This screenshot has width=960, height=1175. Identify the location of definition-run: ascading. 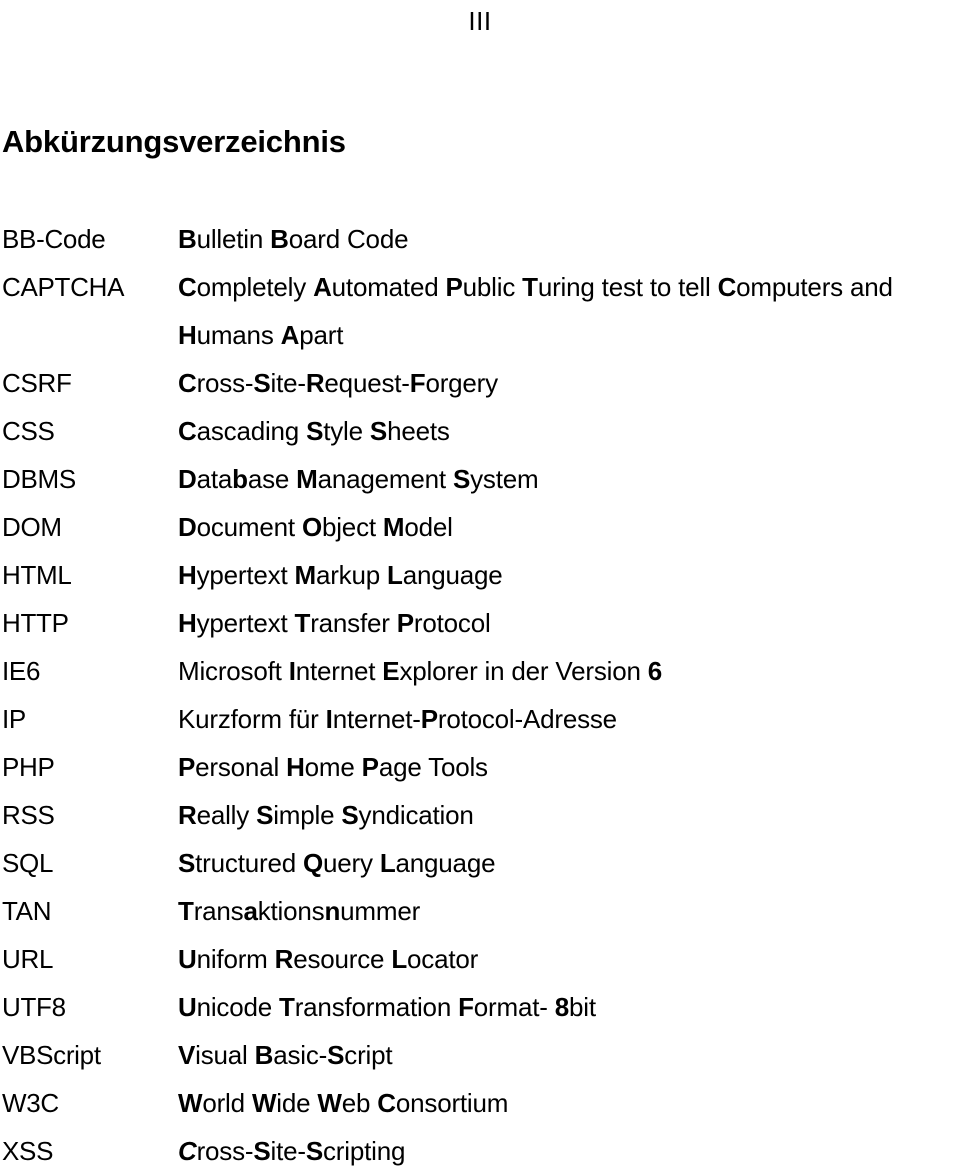
(251, 431).